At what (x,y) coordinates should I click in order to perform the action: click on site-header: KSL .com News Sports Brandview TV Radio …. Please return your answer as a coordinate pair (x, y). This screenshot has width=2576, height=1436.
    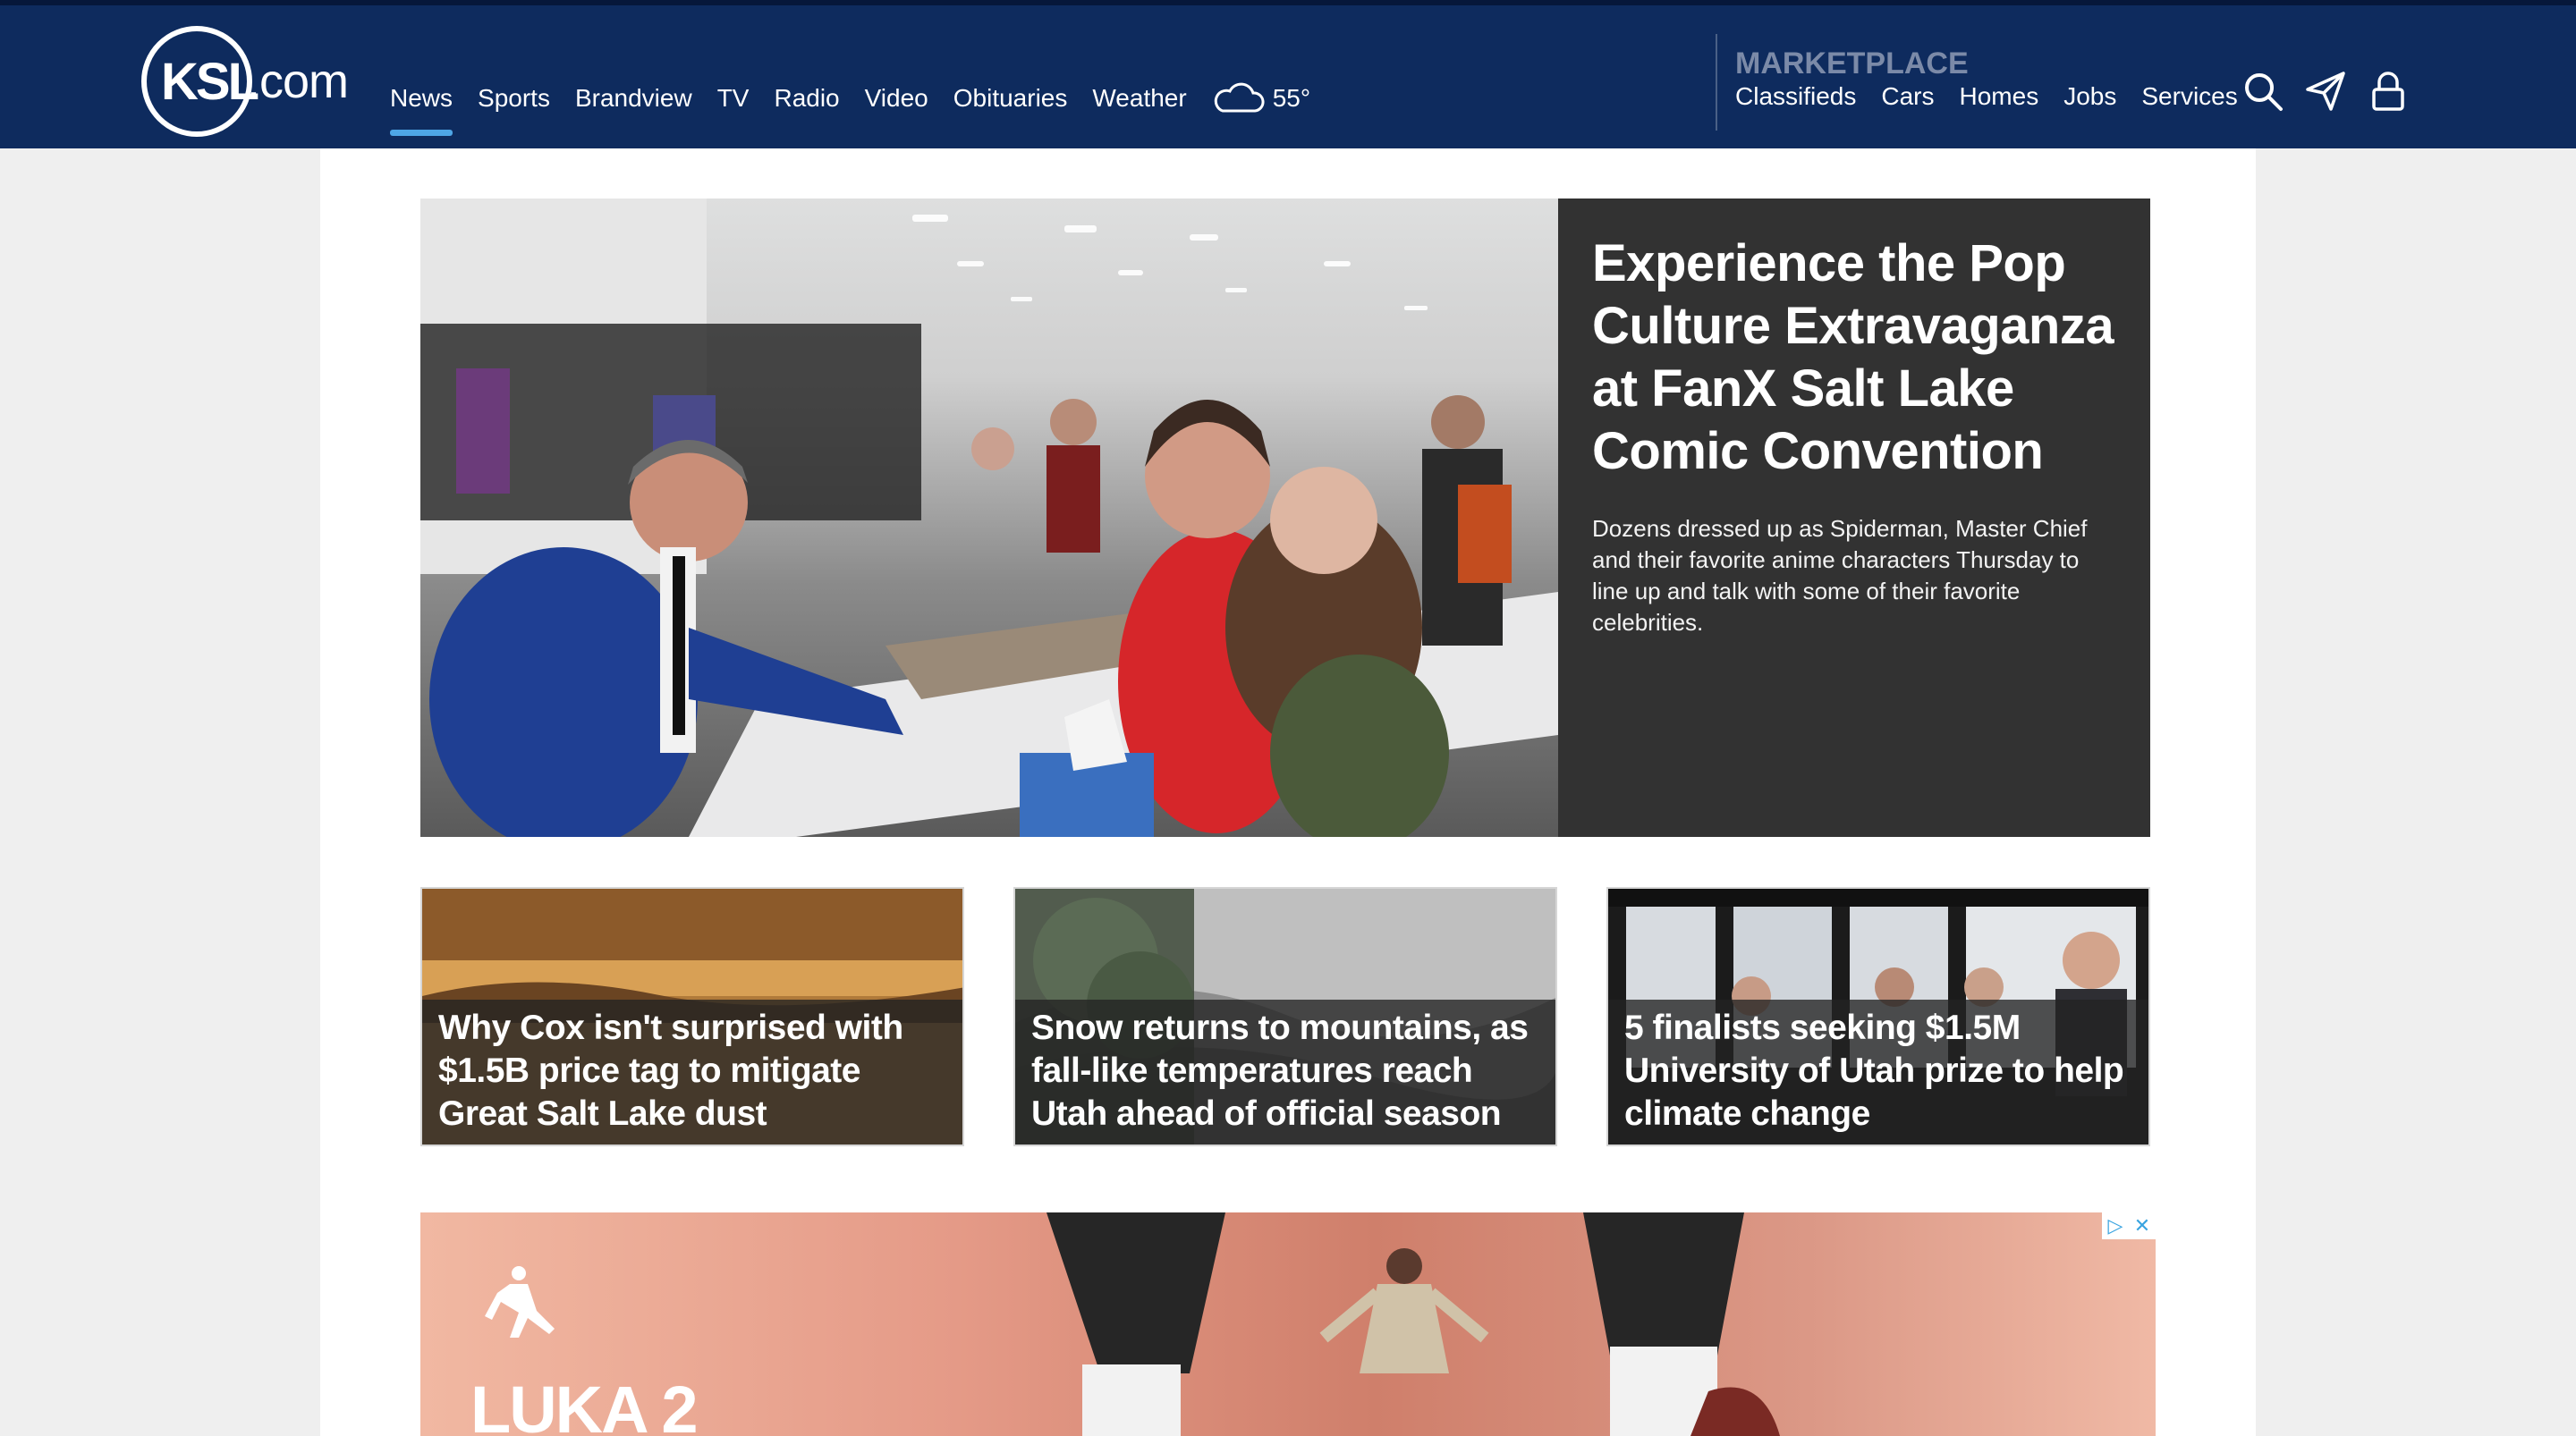
    Looking at the image, I should click on (1288, 74).